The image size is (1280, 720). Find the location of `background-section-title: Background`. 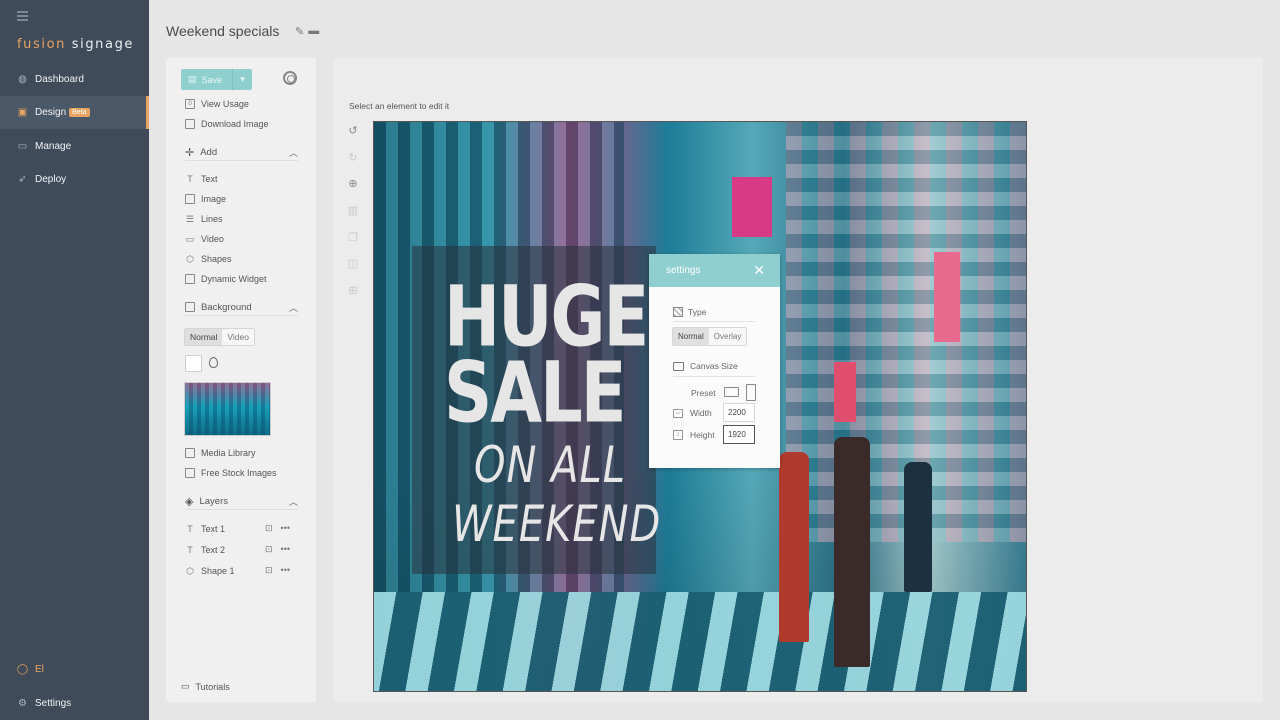

background-section-title: Background is located at coordinates (226, 307).